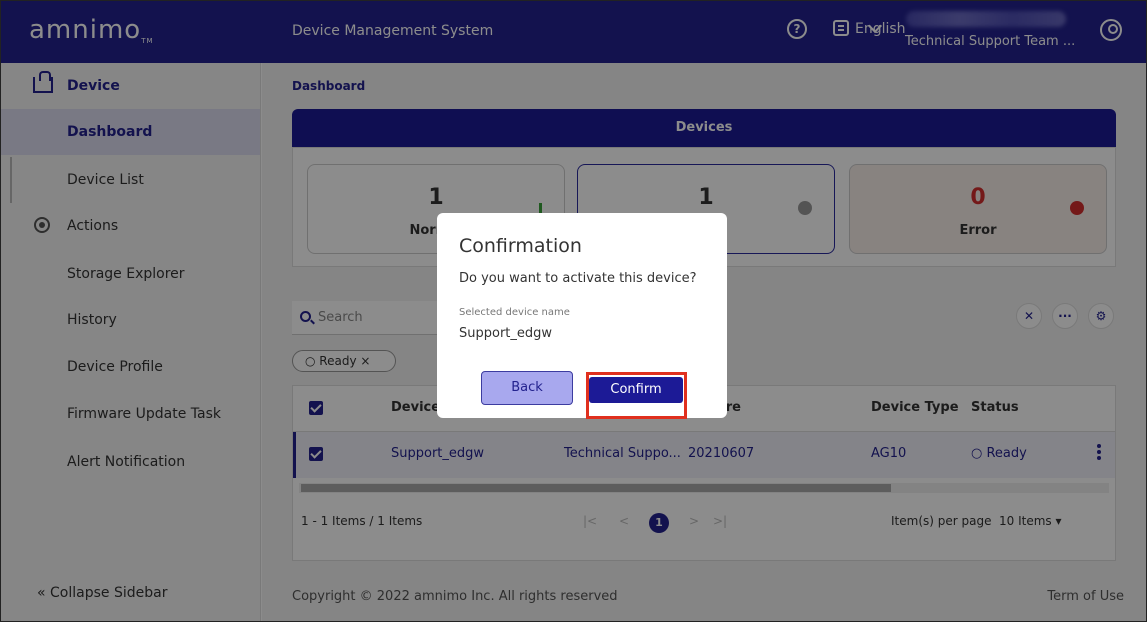 This screenshot has height=622, width=1147. I want to click on dialog-title: Confirmation, so click(520, 246).